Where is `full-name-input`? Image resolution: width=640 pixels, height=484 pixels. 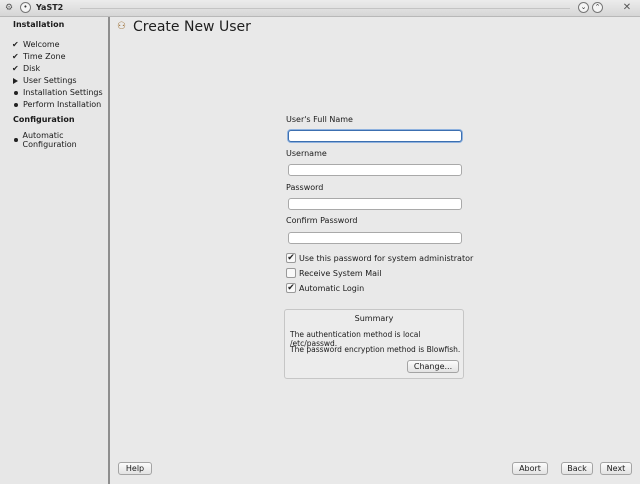
full-name-input is located at coordinates (375, 136).